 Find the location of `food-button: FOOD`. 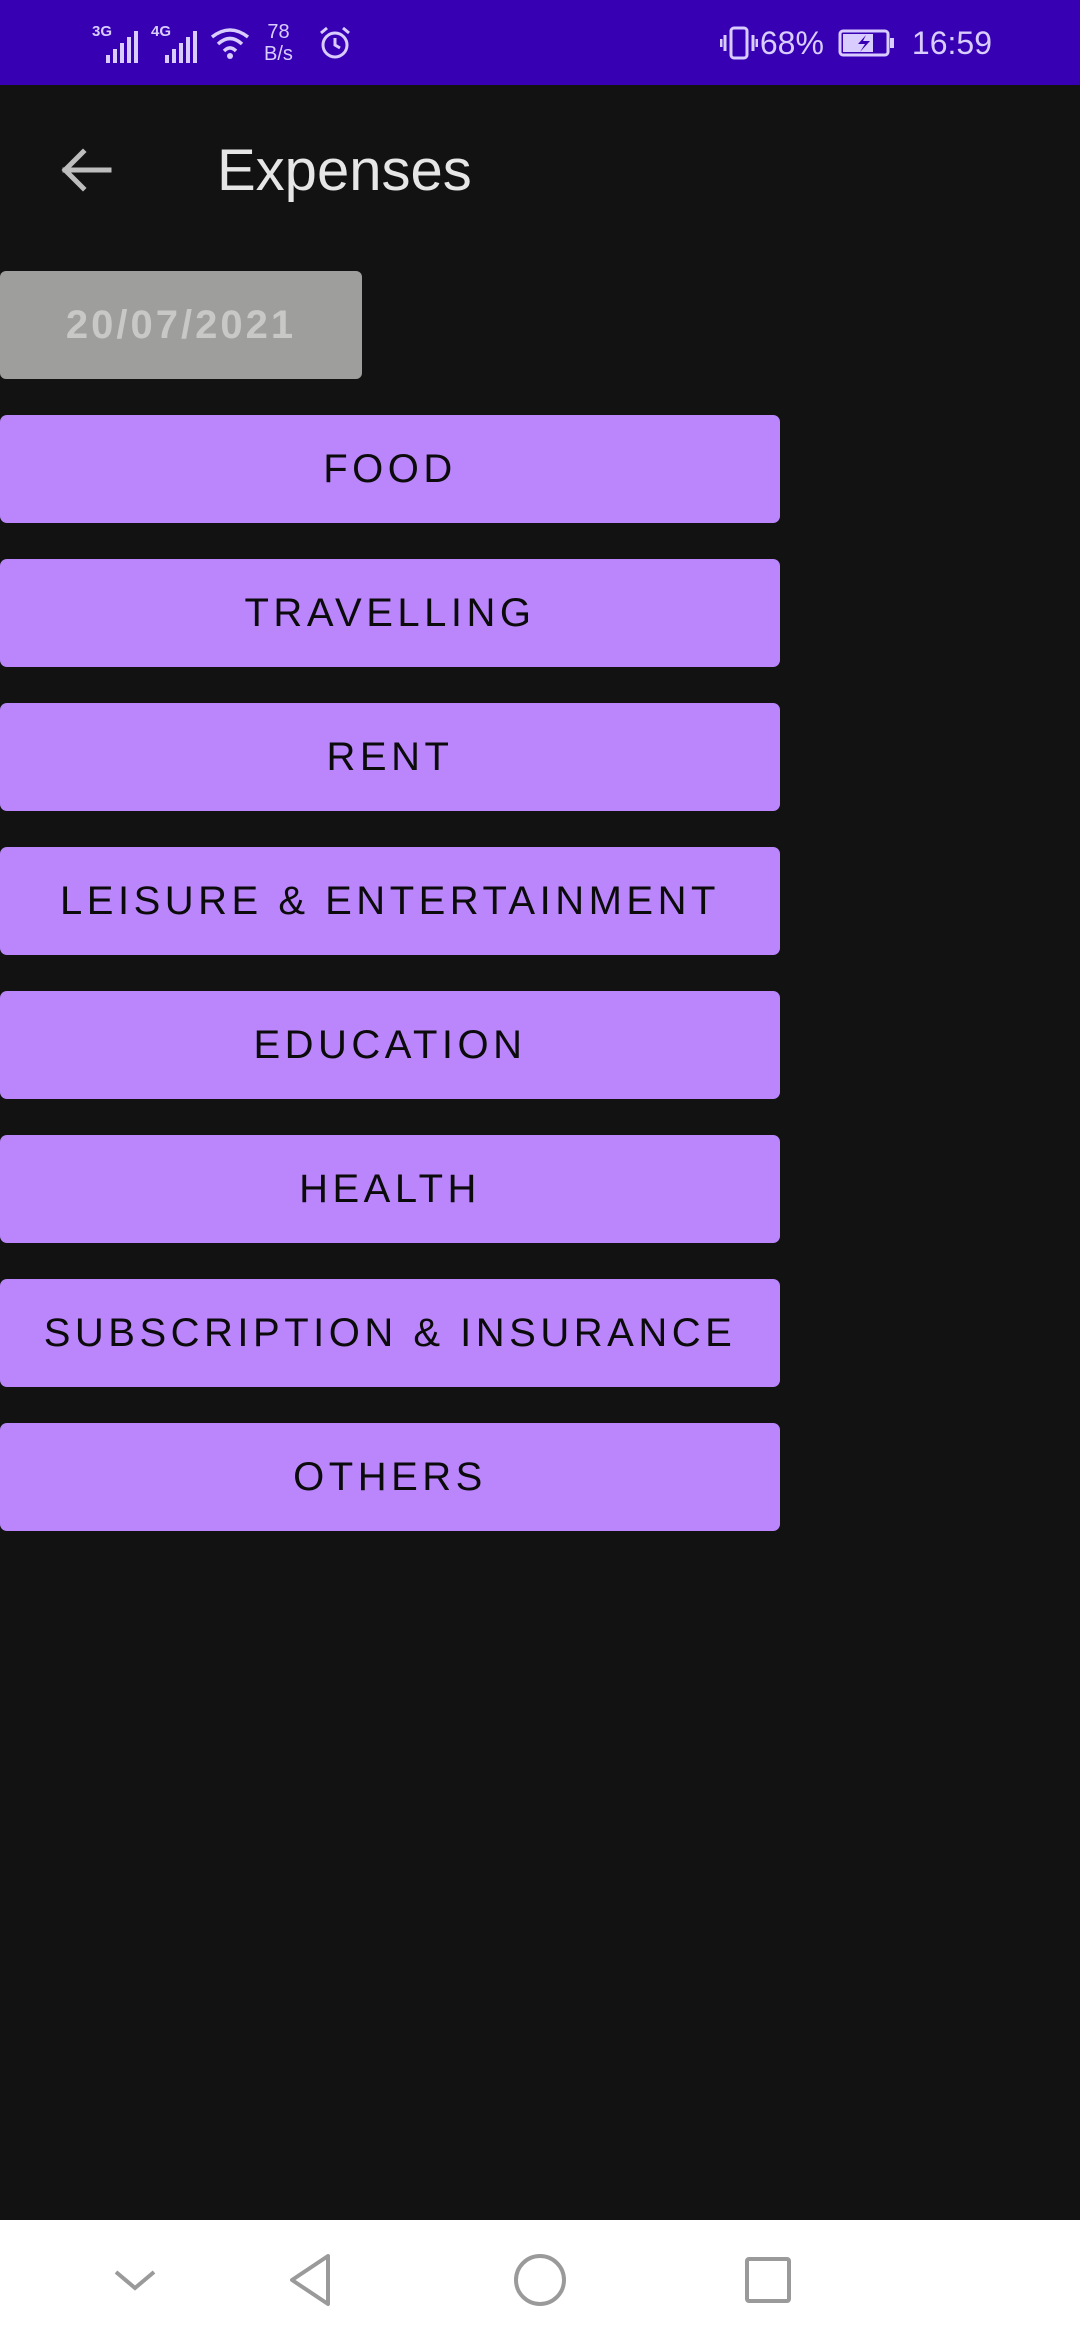

food-button: FOOD is located at coordinates (390, 469).